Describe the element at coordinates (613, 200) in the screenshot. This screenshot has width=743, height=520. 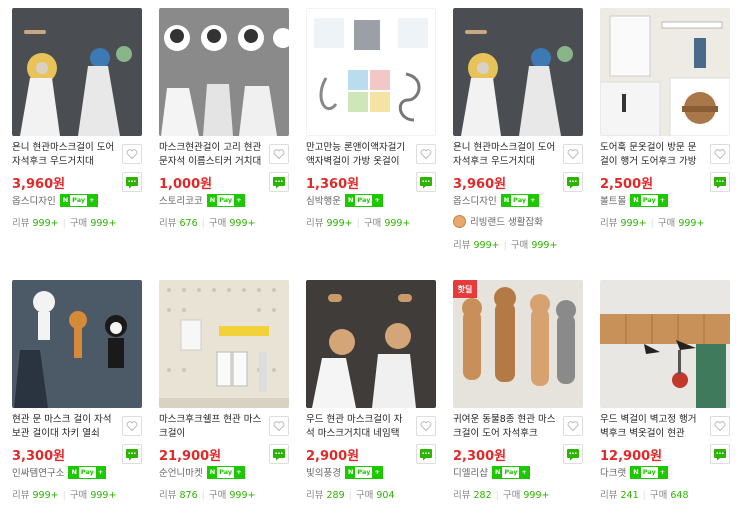
I see `seller-name: 볼트몰` at that location.